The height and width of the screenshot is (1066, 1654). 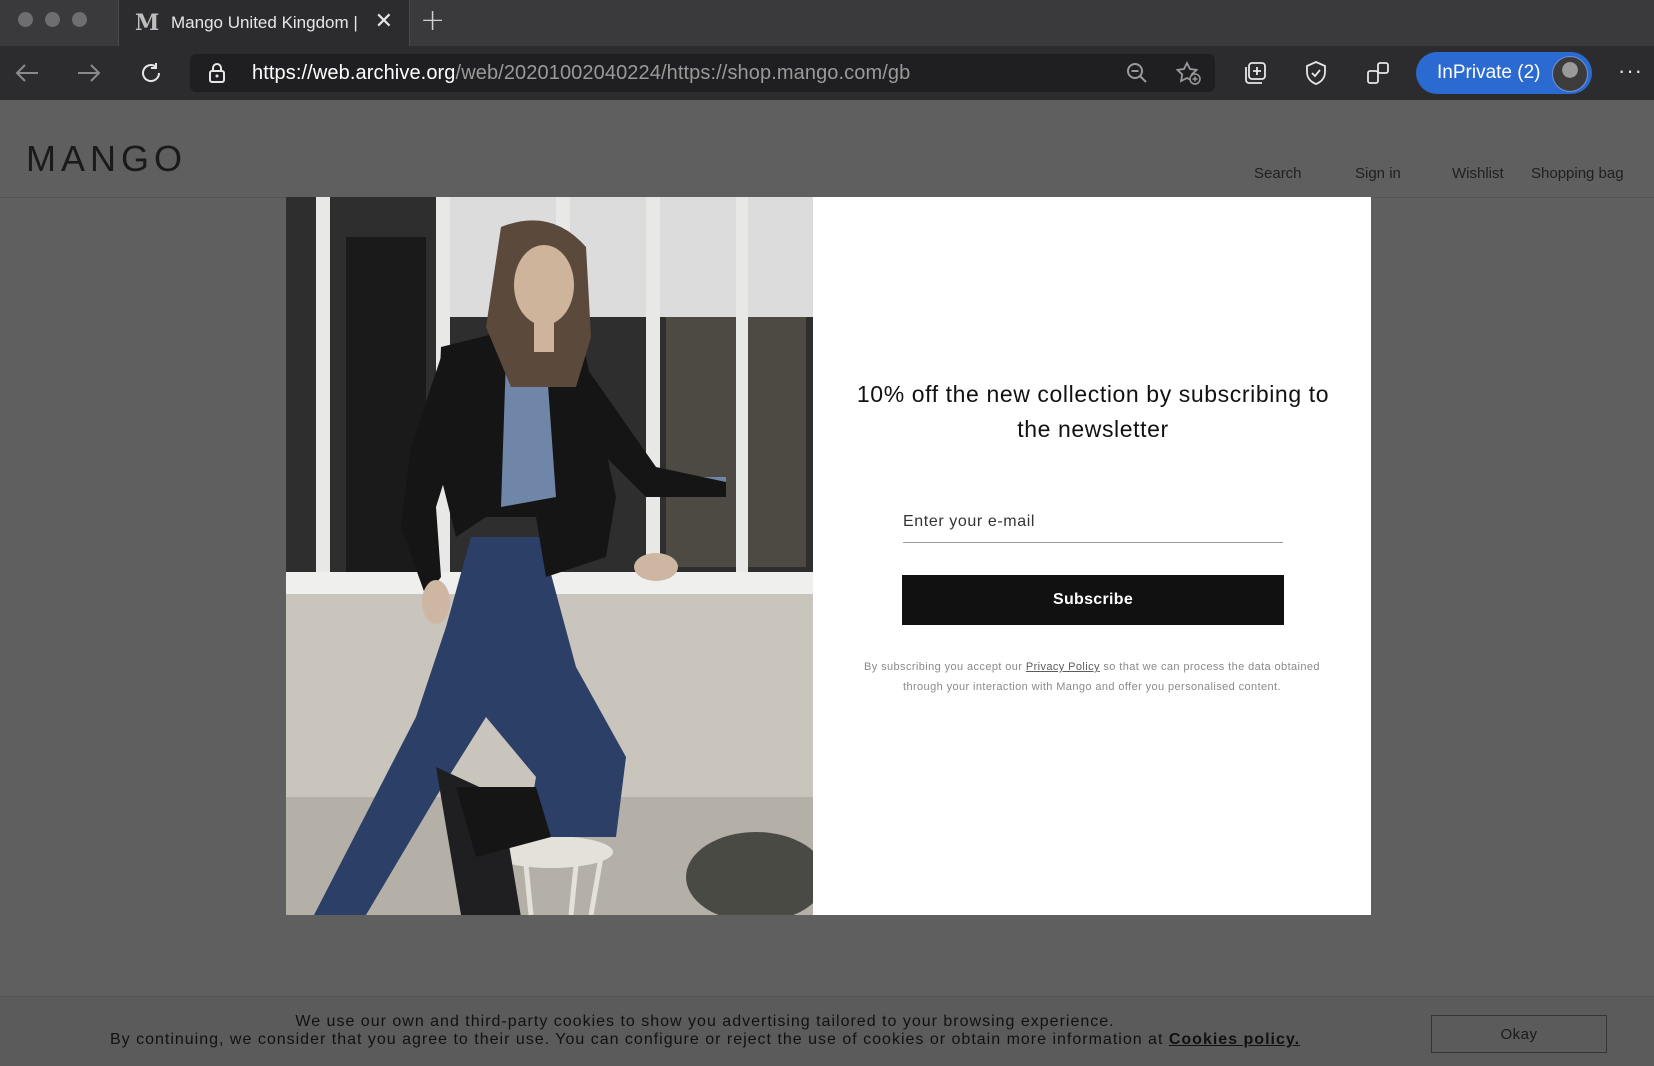 What do you see at coordinates (147, 23) in the screenshot?
I see `mango-favicon-icon: M` at bounding box center [147, 23].